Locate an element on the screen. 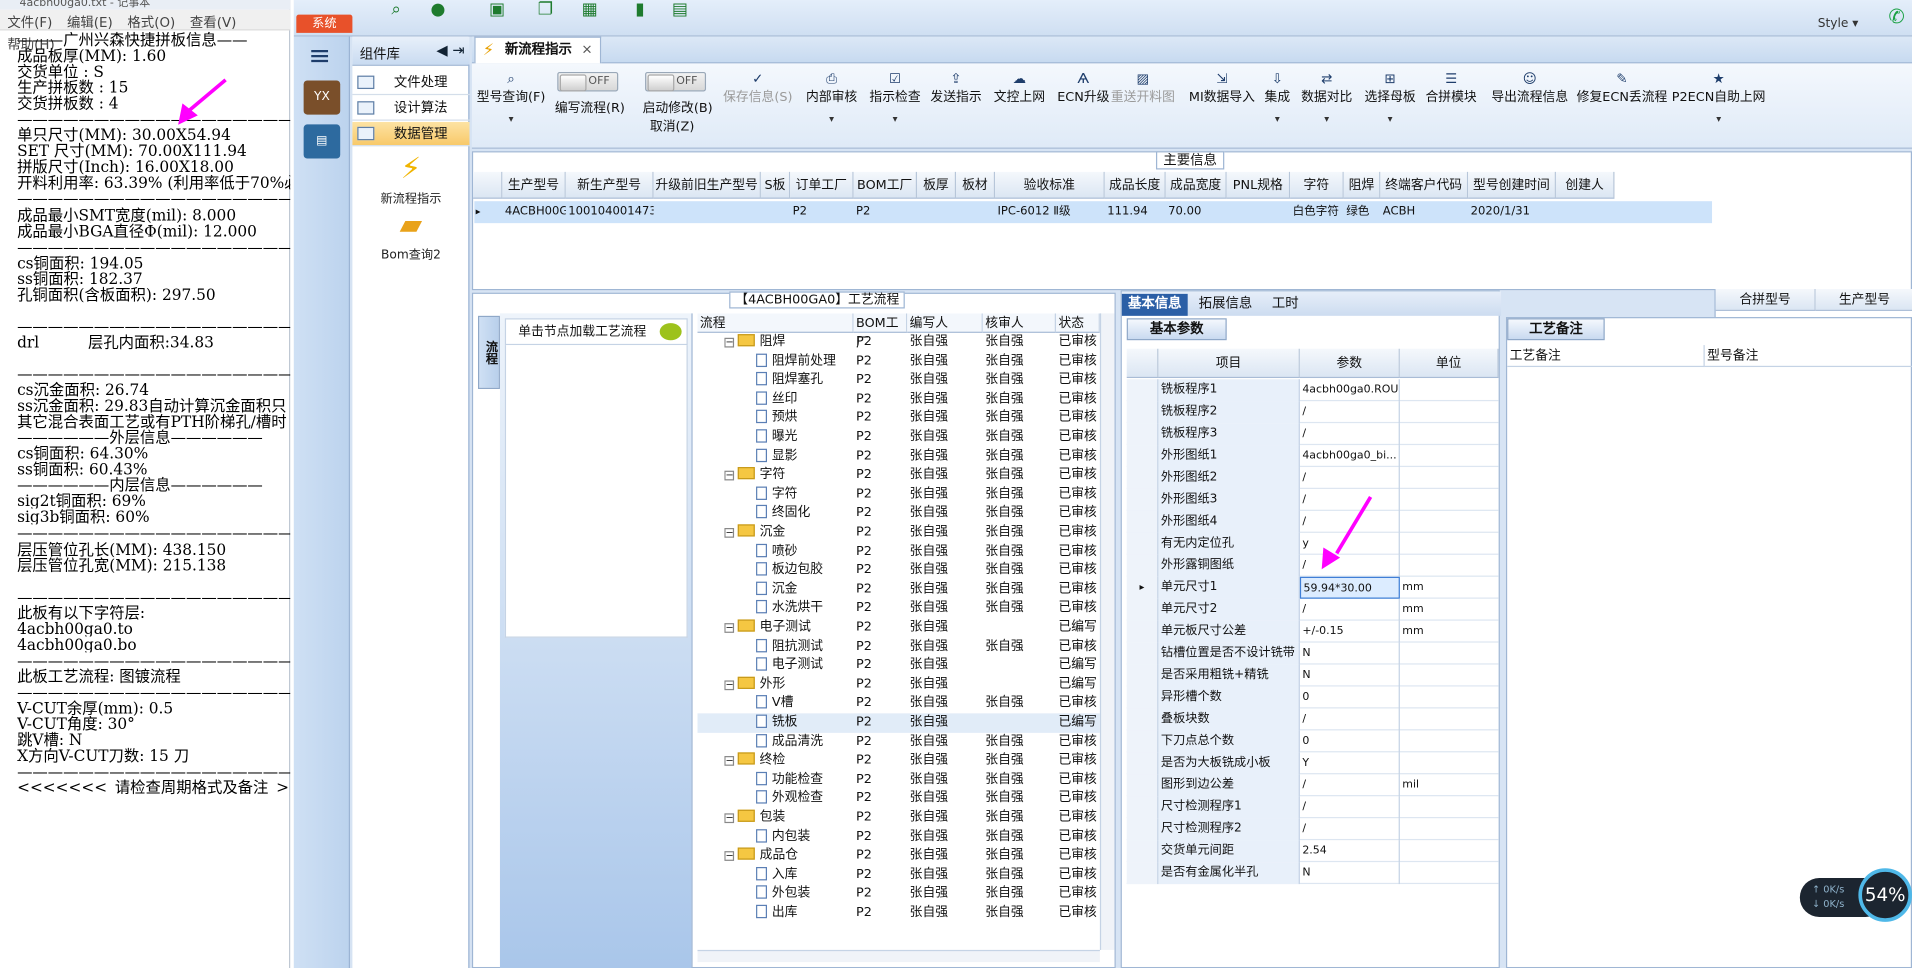 This screenshot has width=1912, height=968. toolbar-button: ⇩ 集成 ▾ is located at coordinates (1278, 98).